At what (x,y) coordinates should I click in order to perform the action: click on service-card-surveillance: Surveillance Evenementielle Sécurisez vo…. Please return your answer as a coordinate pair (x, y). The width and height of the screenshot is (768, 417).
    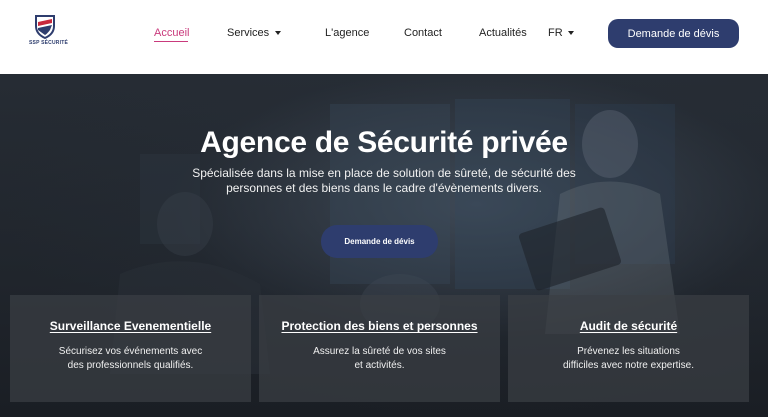
    Looking at the image, I should click on (130, 348).